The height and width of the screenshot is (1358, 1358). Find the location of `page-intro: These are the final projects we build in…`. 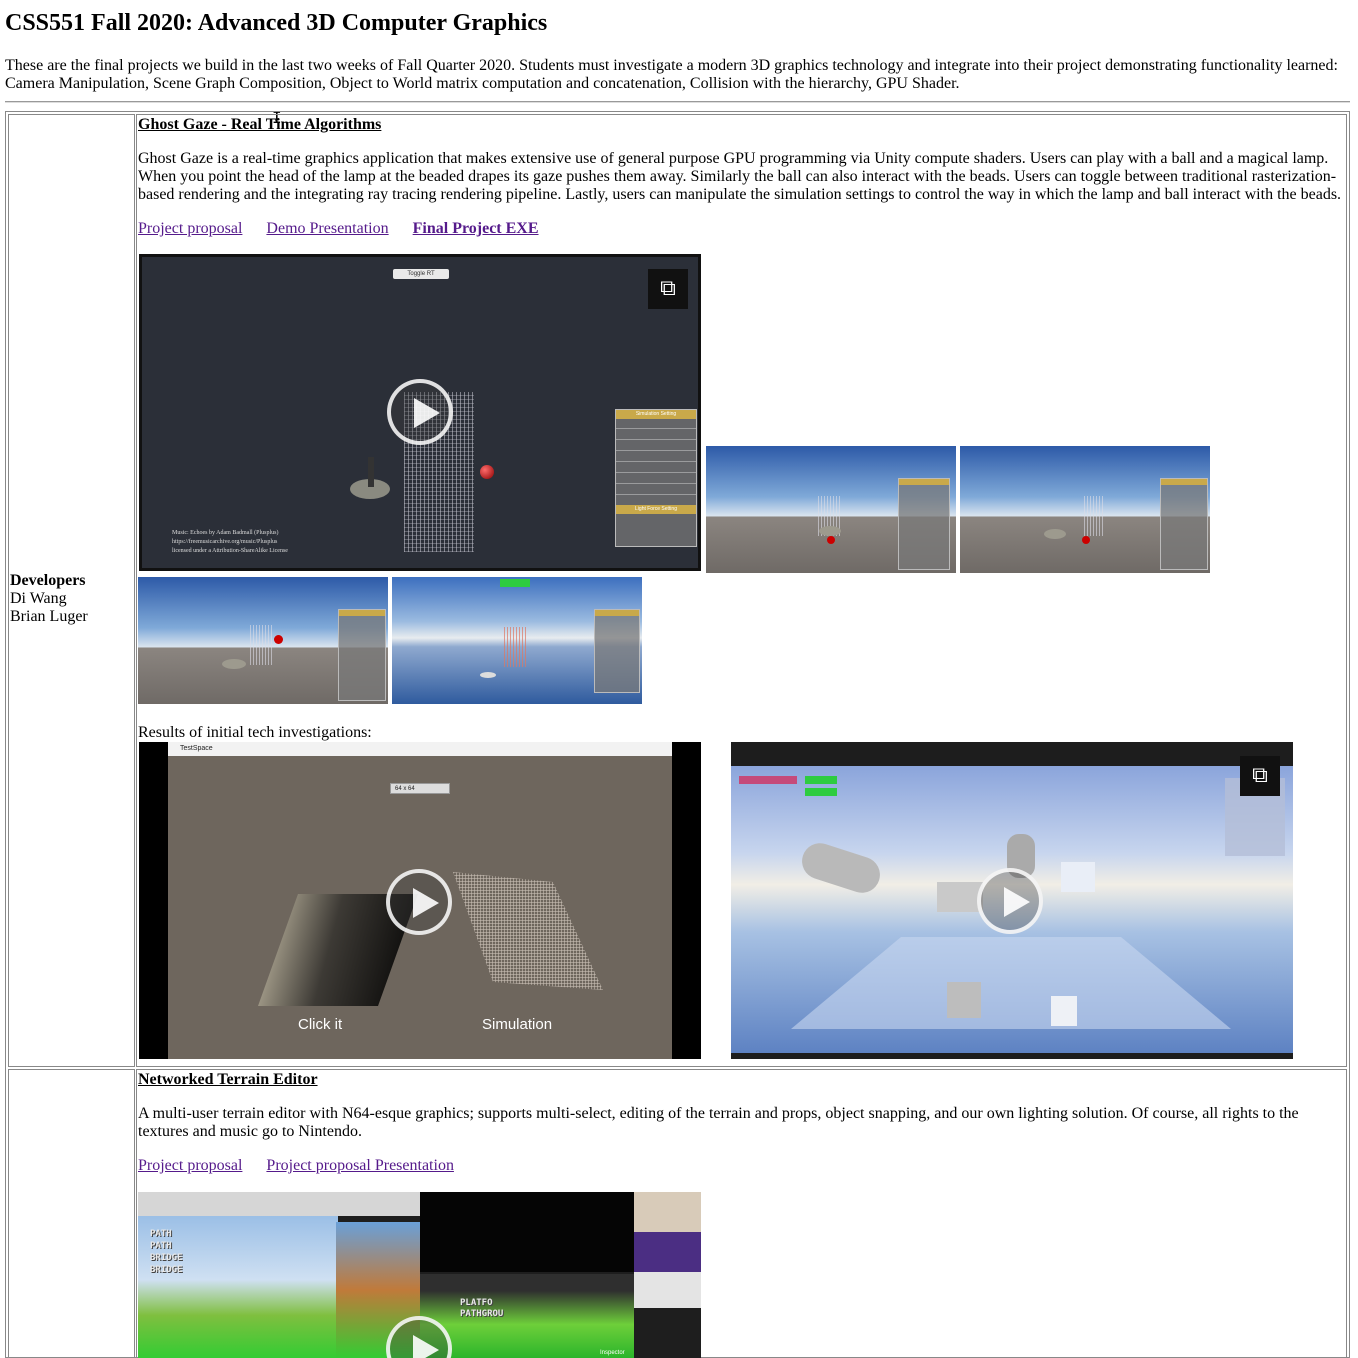

page-intro: These are the final projects we build in… is located at coordinates (671, 74).